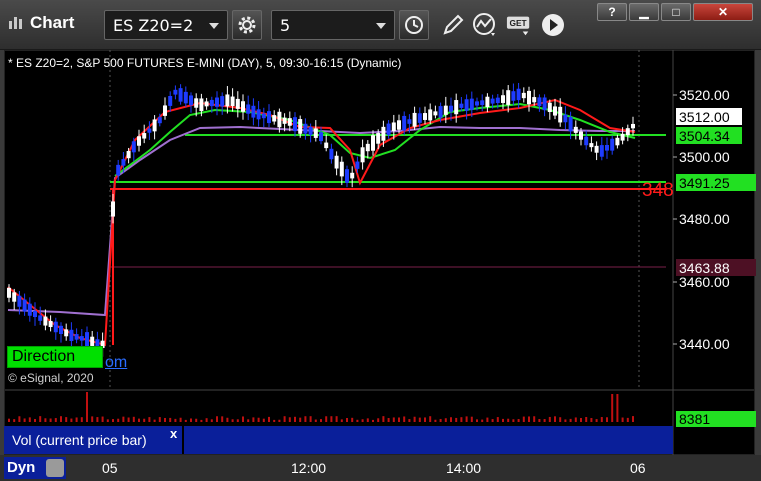  What do you see at coordinates (638, 468) in the screenshot?
I see `time-label-3: 06` at bounding box center [638, 468].